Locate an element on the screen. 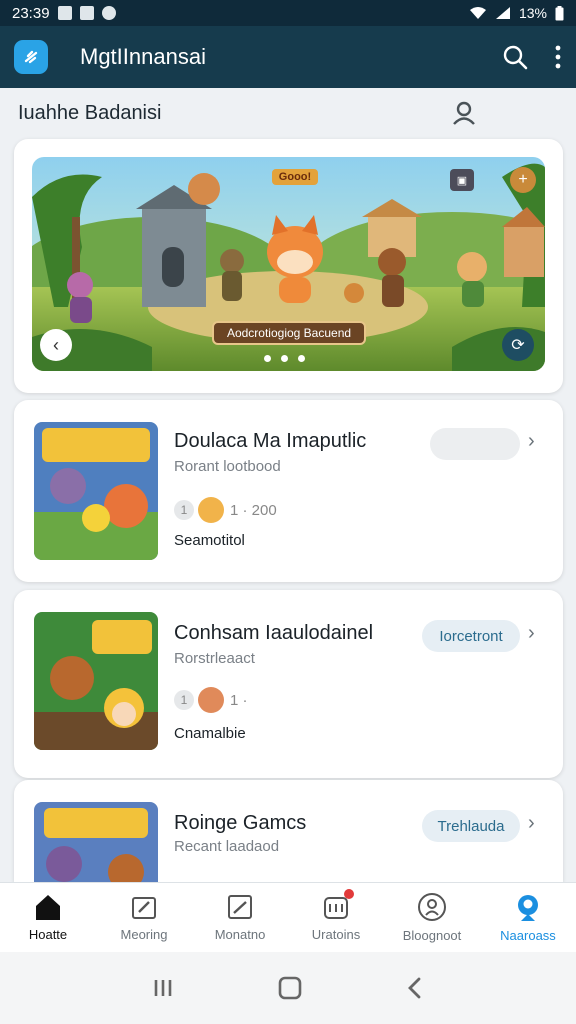  game-title: Conhsam Iaaulodainel is located at coordinates (274, 633).